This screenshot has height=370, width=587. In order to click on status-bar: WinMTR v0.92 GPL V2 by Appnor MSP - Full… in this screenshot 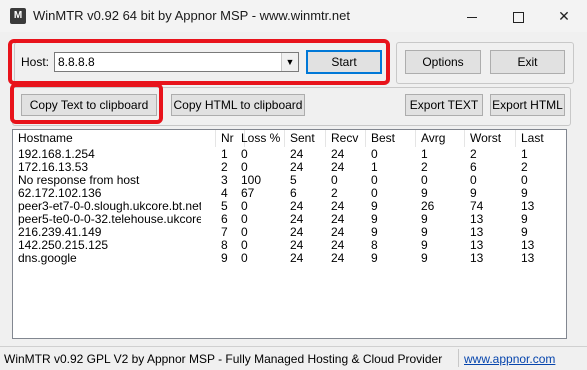, I will do `click(293, 358)`.